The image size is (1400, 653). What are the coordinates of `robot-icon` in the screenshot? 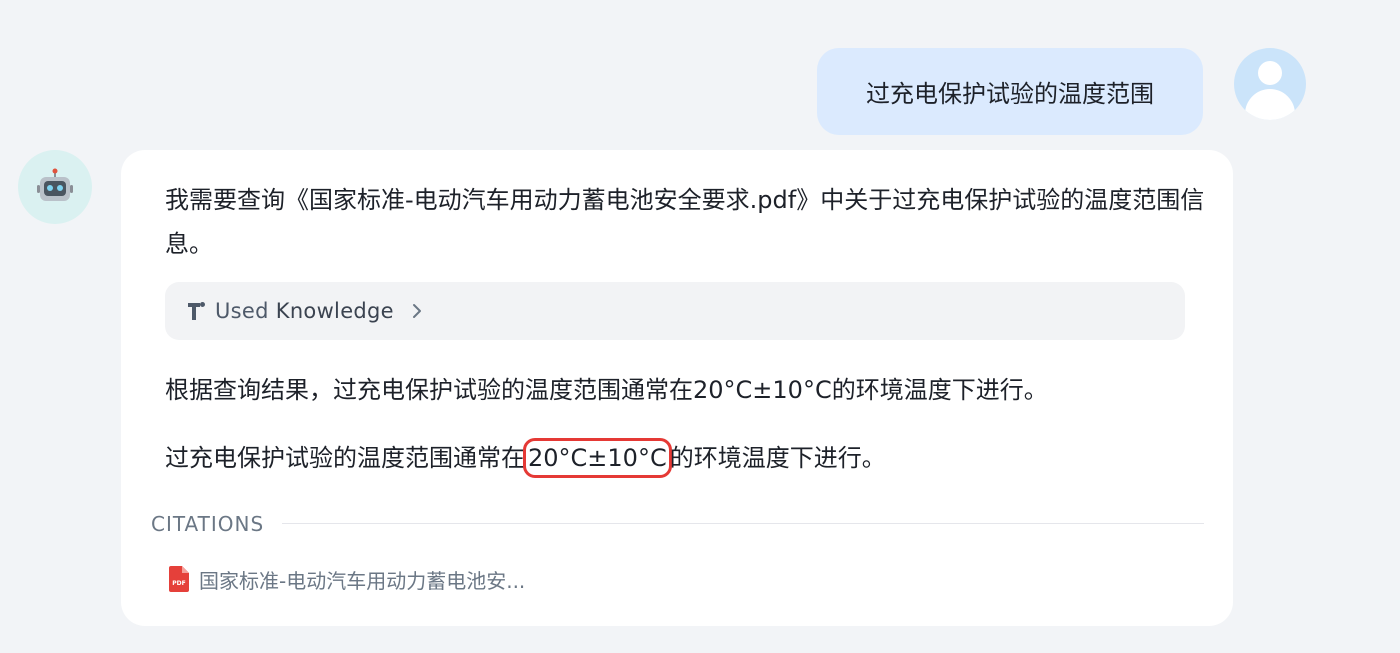 It's located at (55, 184).